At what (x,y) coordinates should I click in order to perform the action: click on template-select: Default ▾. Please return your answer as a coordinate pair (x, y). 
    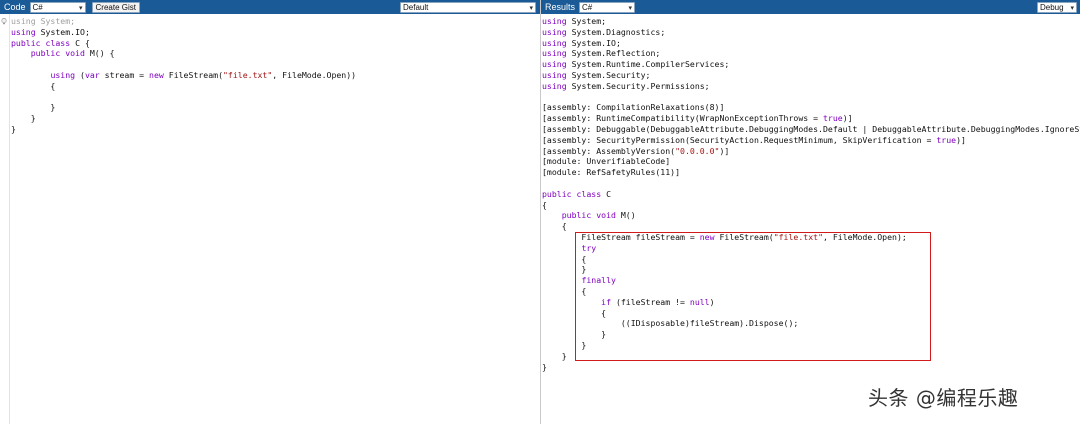
    Looking at the image, I should click on (468, 7).